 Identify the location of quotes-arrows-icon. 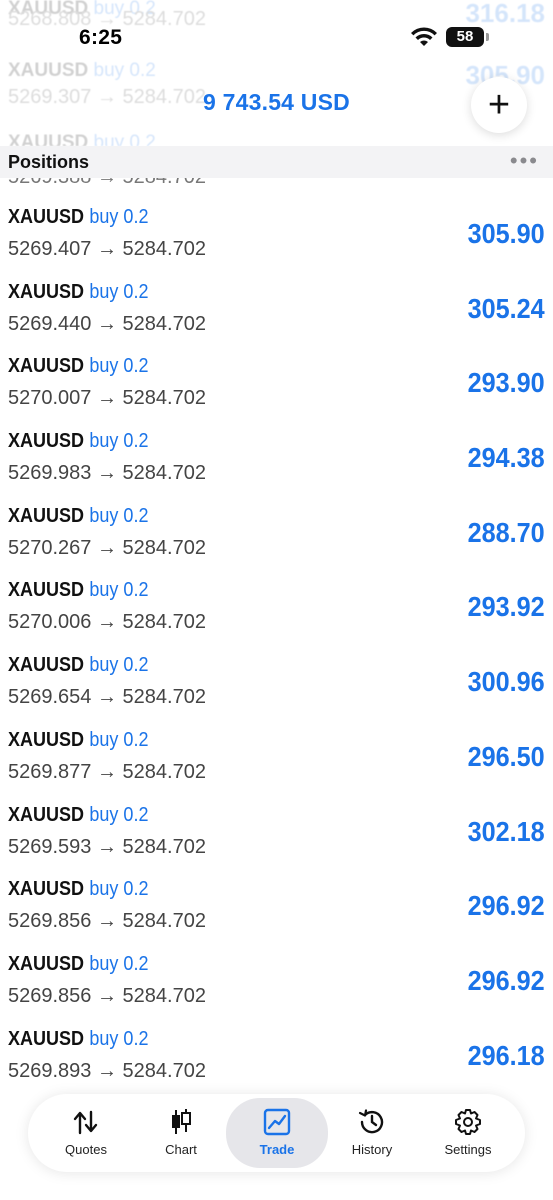
(85, 1122).